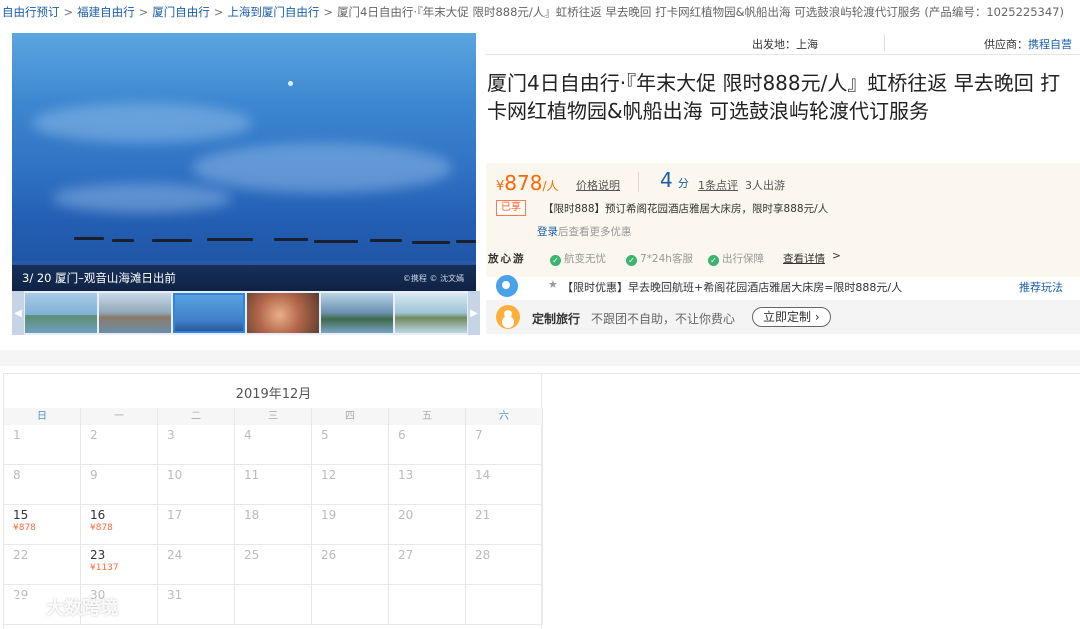  I want to click on calendar-day: 11, so click(273, 485).